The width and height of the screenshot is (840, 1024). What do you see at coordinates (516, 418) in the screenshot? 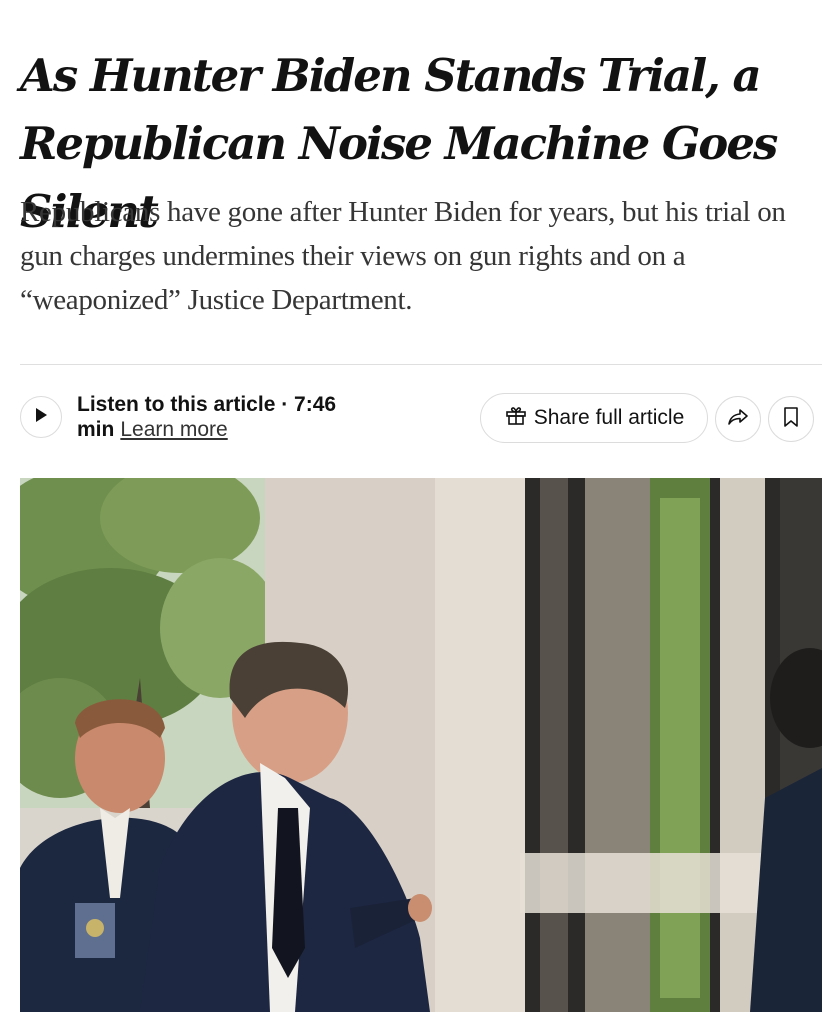
I see `gift-icon` at bounding box center [516, 418].